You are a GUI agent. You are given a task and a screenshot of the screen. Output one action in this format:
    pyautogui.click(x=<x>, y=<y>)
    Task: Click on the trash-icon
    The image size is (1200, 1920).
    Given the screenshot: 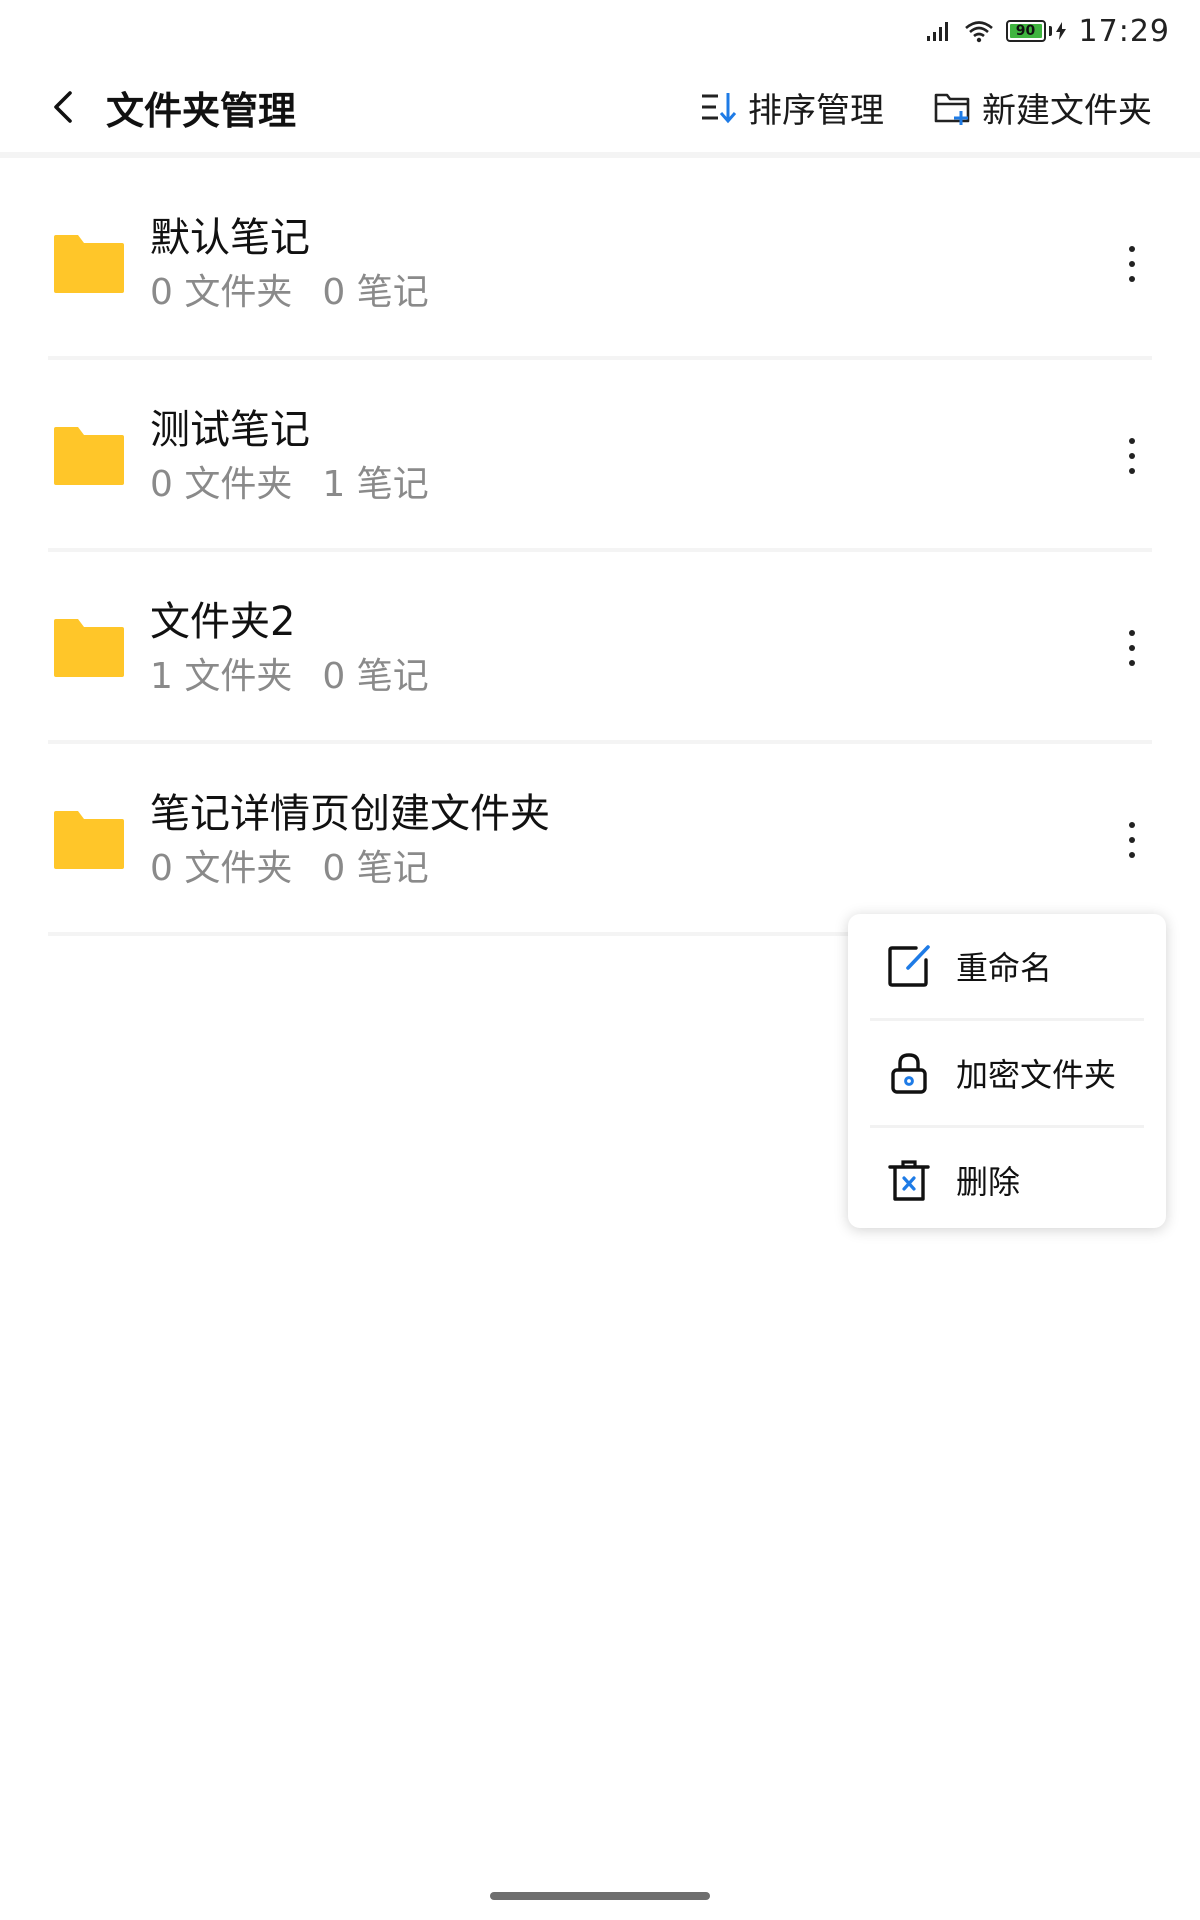 What is the action you would take?
    pyautogui.click(x=909, y=1180)
    